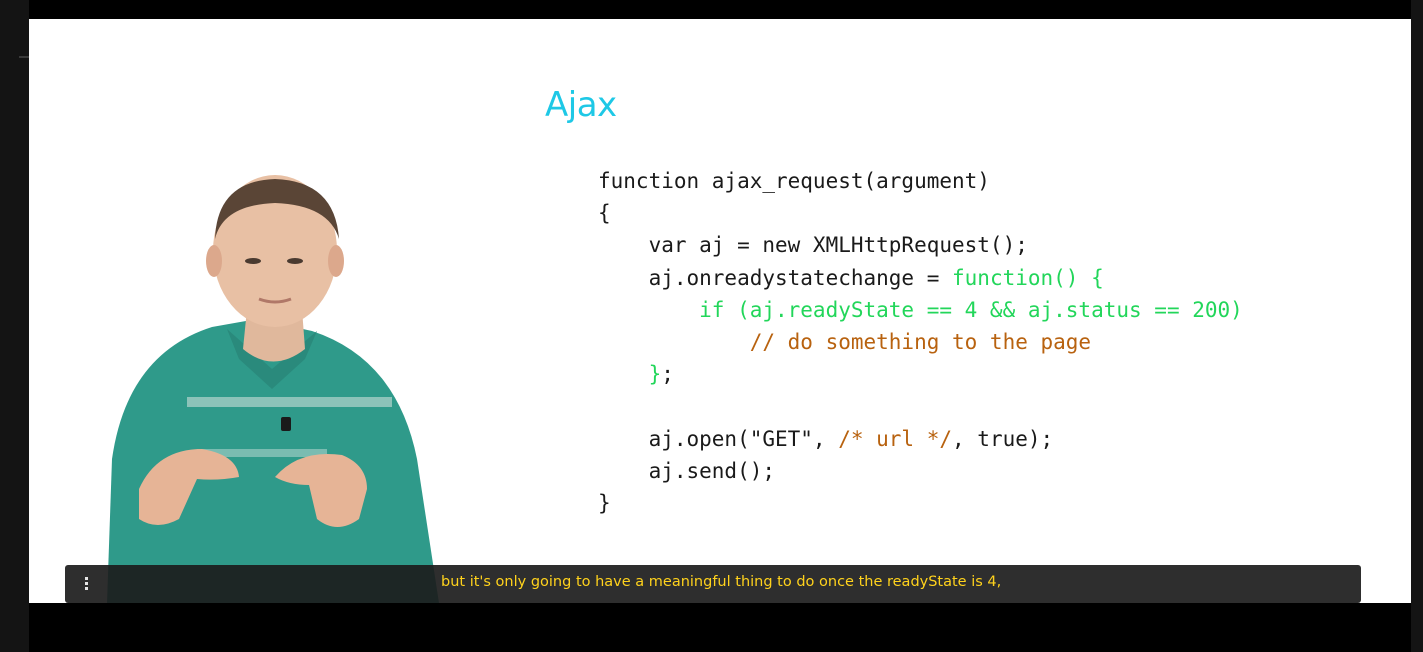 This screenshot has width=1423, height=652. What do you see at coordinates (775, 277) in the screenshot?
I see `code-token: aj.onreadystatechange =` at bounding box center [775, 277].